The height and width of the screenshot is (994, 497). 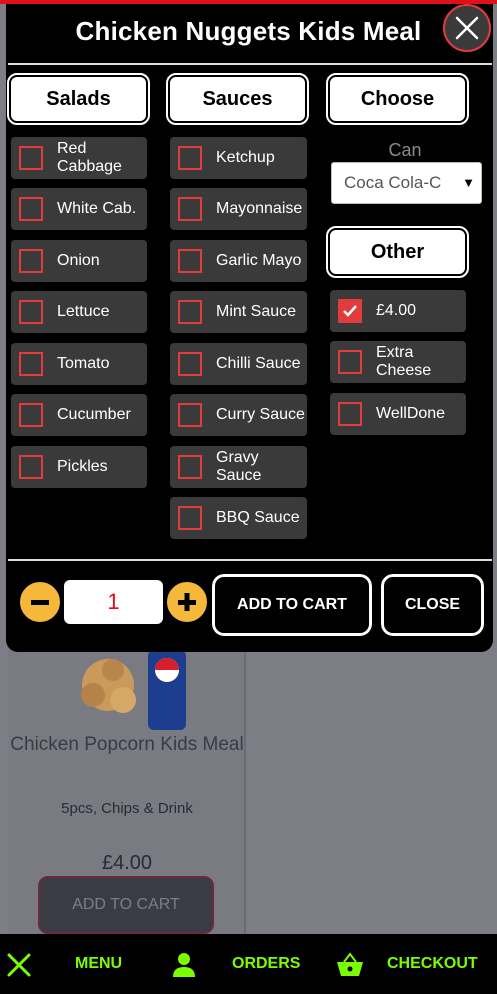 I want to click on sauce-option: BBQ Sauce, so click(x=238, y=518).